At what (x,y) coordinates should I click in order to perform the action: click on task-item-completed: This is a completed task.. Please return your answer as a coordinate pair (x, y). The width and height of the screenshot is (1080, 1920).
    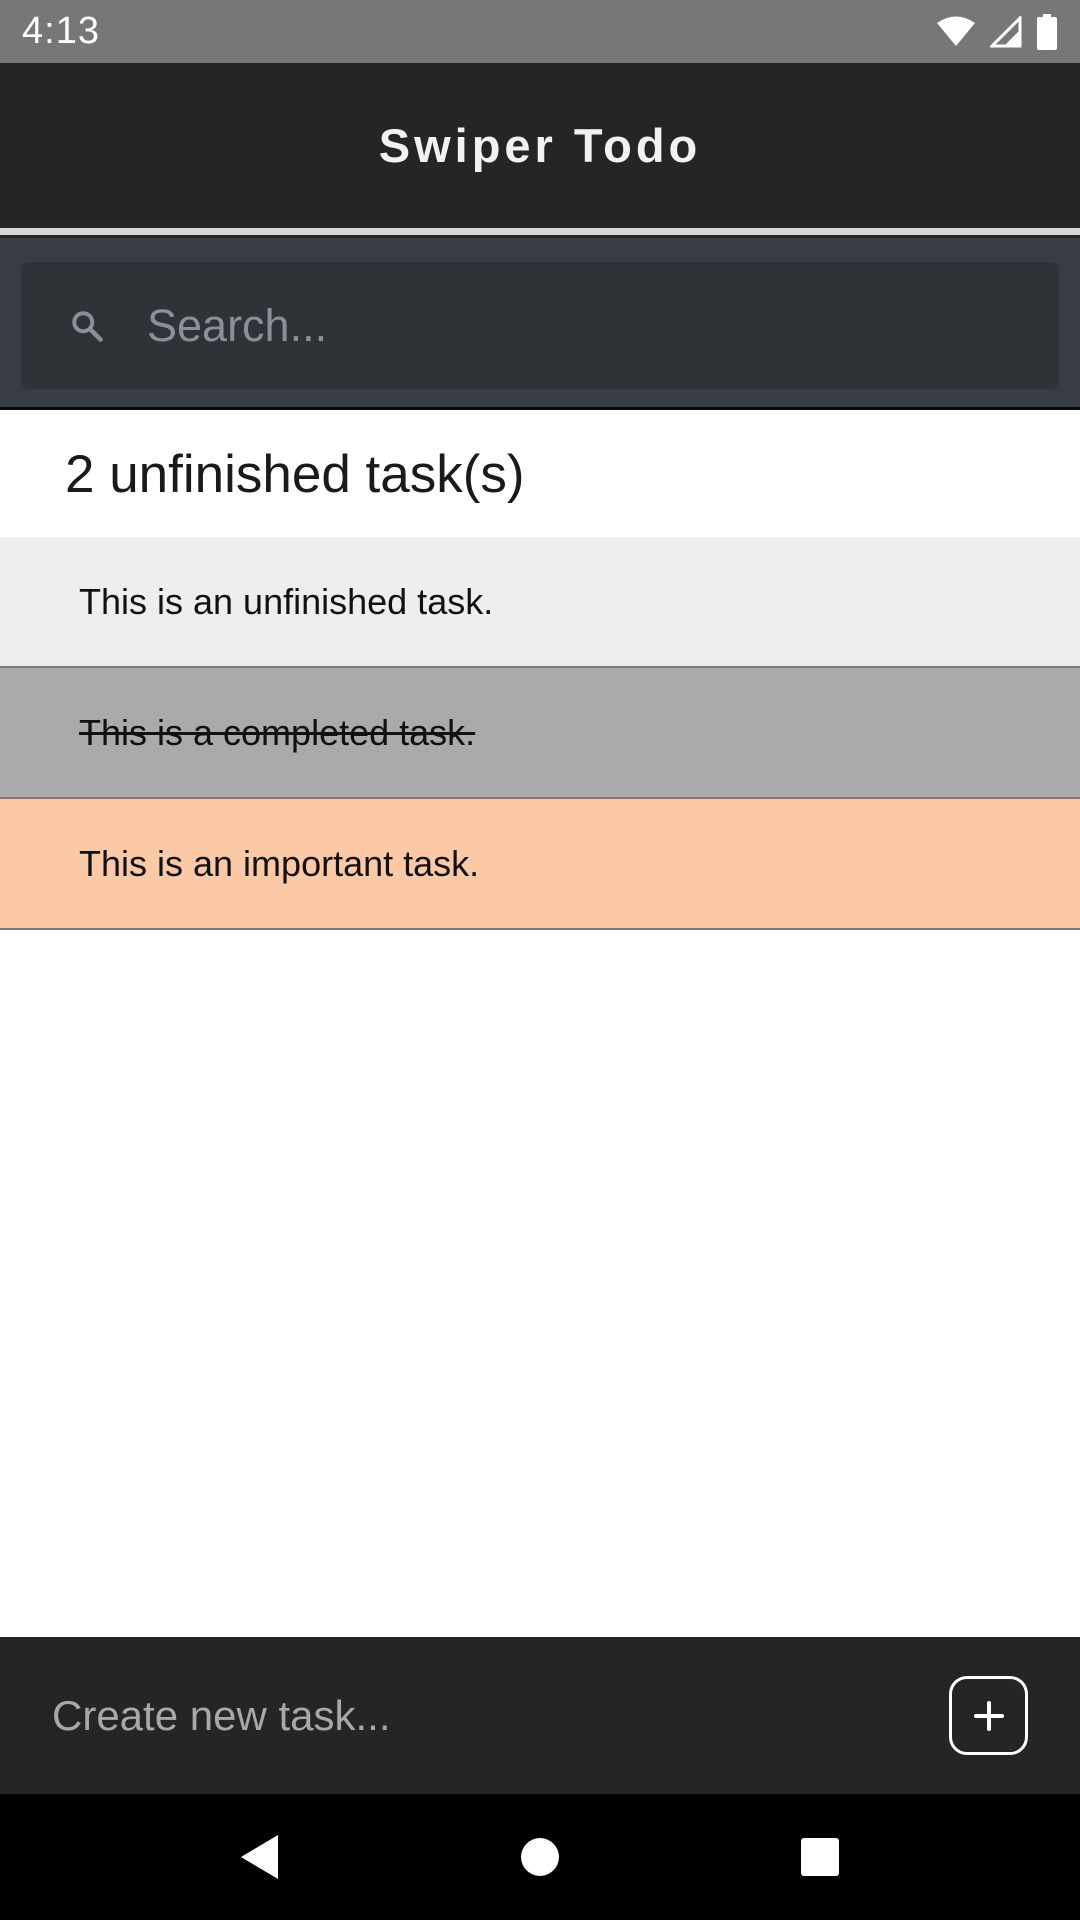
    Looking at the image, I should click on (540, 733).